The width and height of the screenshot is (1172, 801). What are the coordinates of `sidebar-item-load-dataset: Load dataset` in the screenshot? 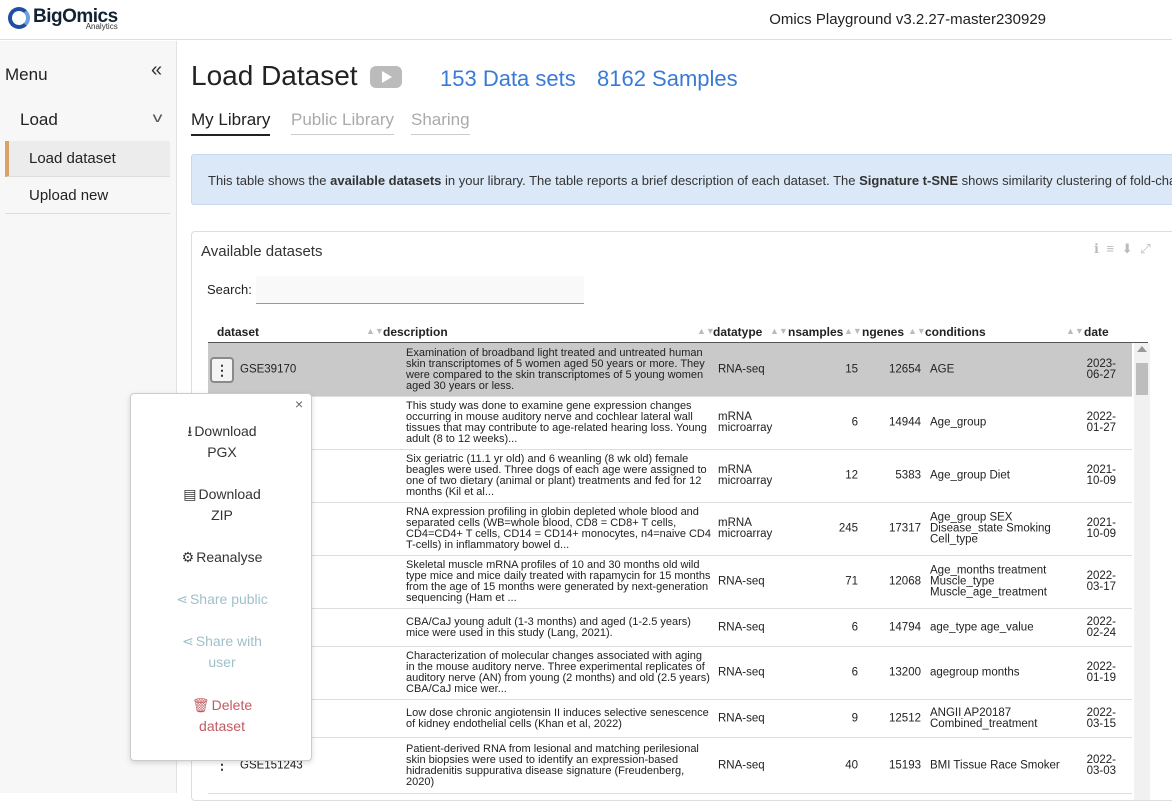 It's located at (87, 159).